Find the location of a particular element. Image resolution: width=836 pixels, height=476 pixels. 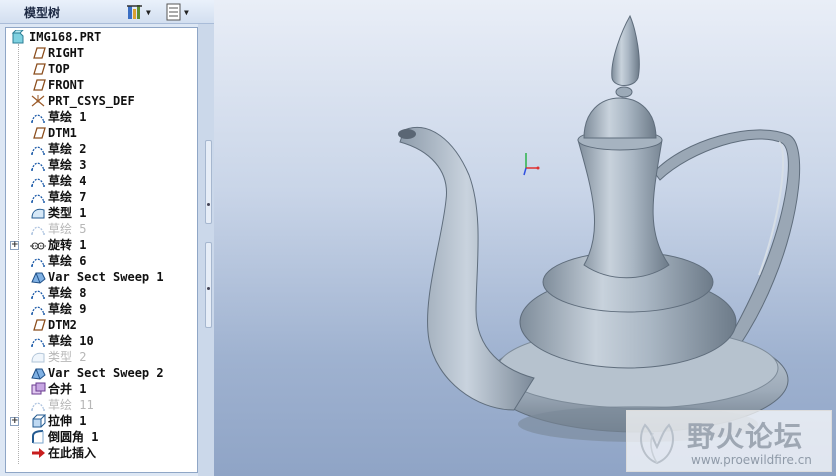

tree-item: 草绘 7 is located at coordinates (101, 197).